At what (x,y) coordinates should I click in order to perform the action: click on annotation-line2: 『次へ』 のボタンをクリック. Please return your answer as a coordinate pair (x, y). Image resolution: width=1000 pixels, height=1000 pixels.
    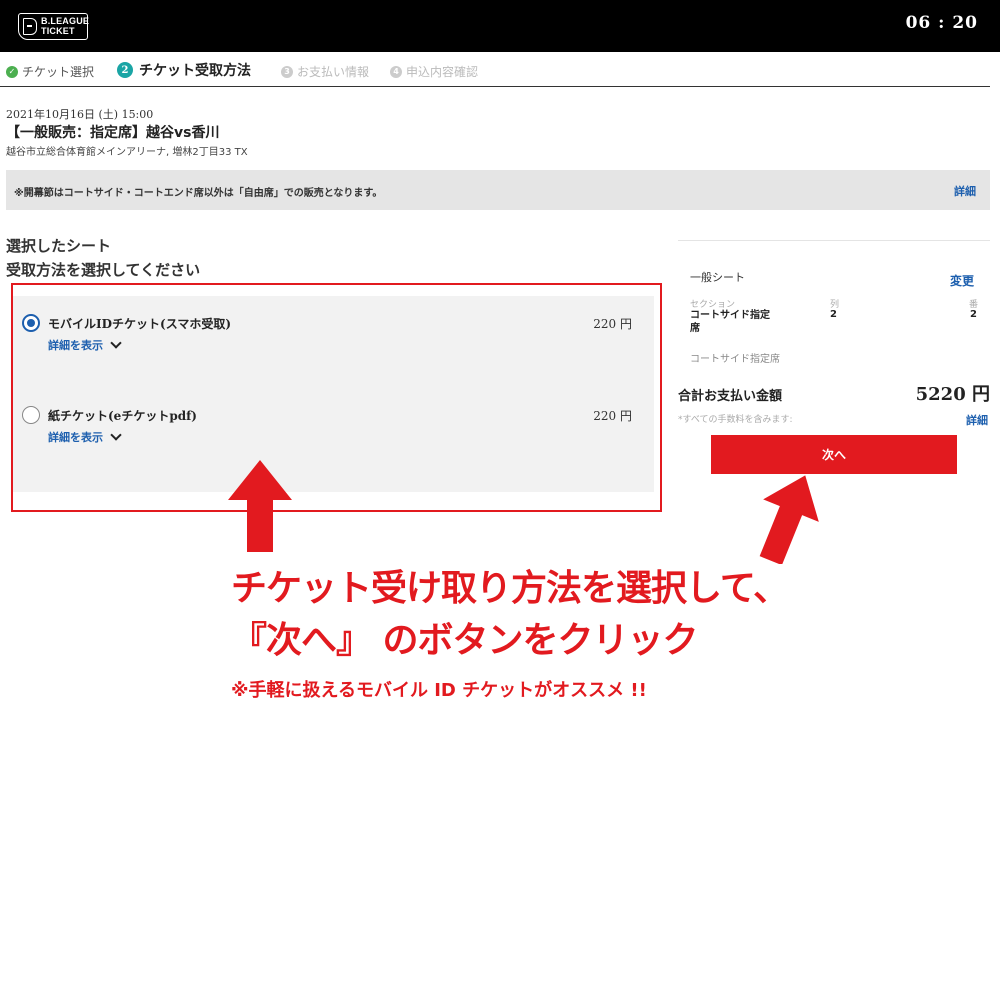
    Looking at the image, I should click on (465, 640).